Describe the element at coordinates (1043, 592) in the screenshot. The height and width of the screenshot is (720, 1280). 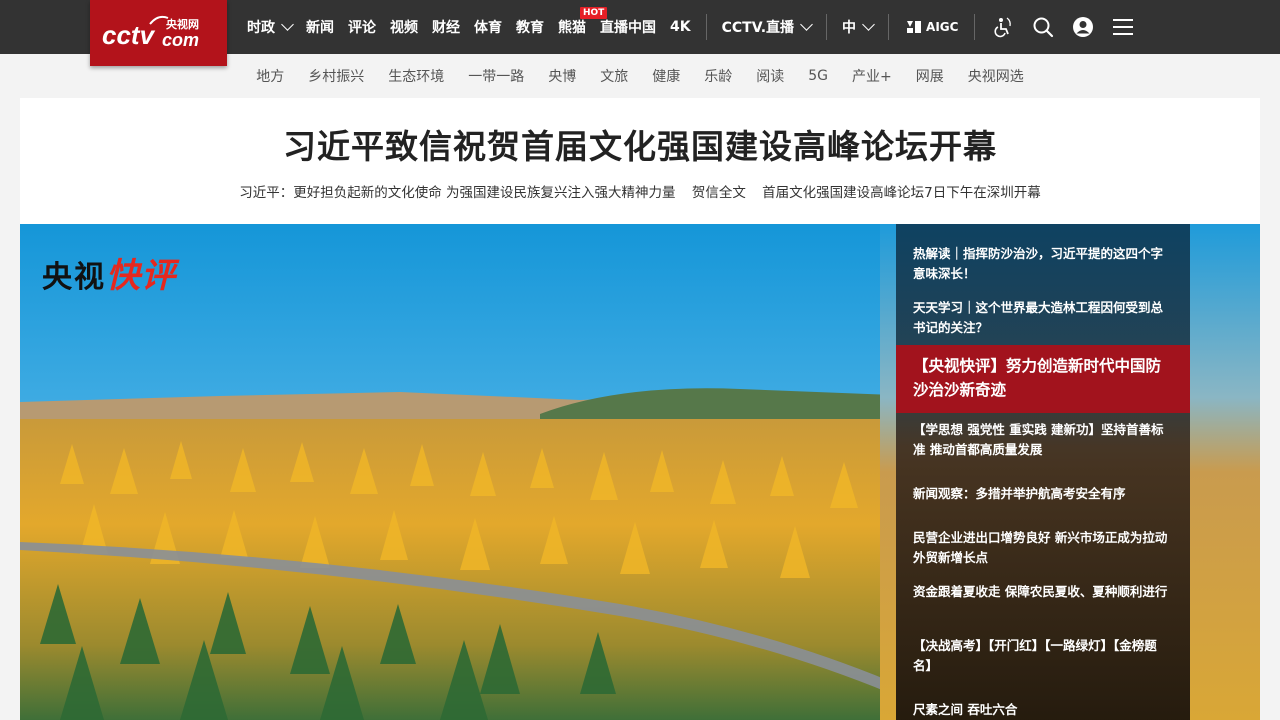
I see `side-list-item: 资金跟着夏收走 保障农民夏收、夏种顺利进行` at that location.